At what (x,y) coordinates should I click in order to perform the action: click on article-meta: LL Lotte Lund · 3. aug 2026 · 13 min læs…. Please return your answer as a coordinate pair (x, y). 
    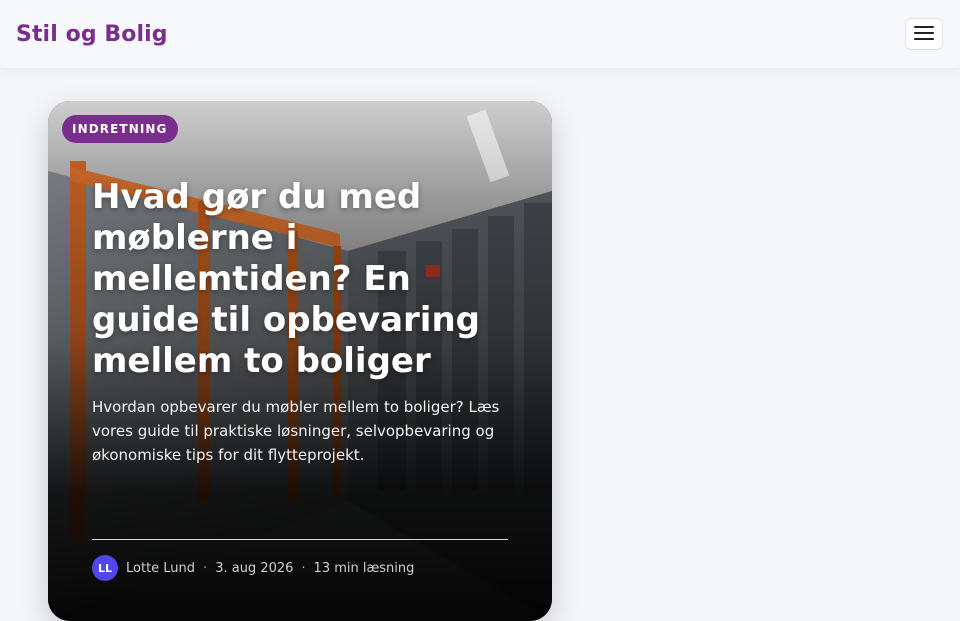
    Looking at the image, I should click on (253, 568).